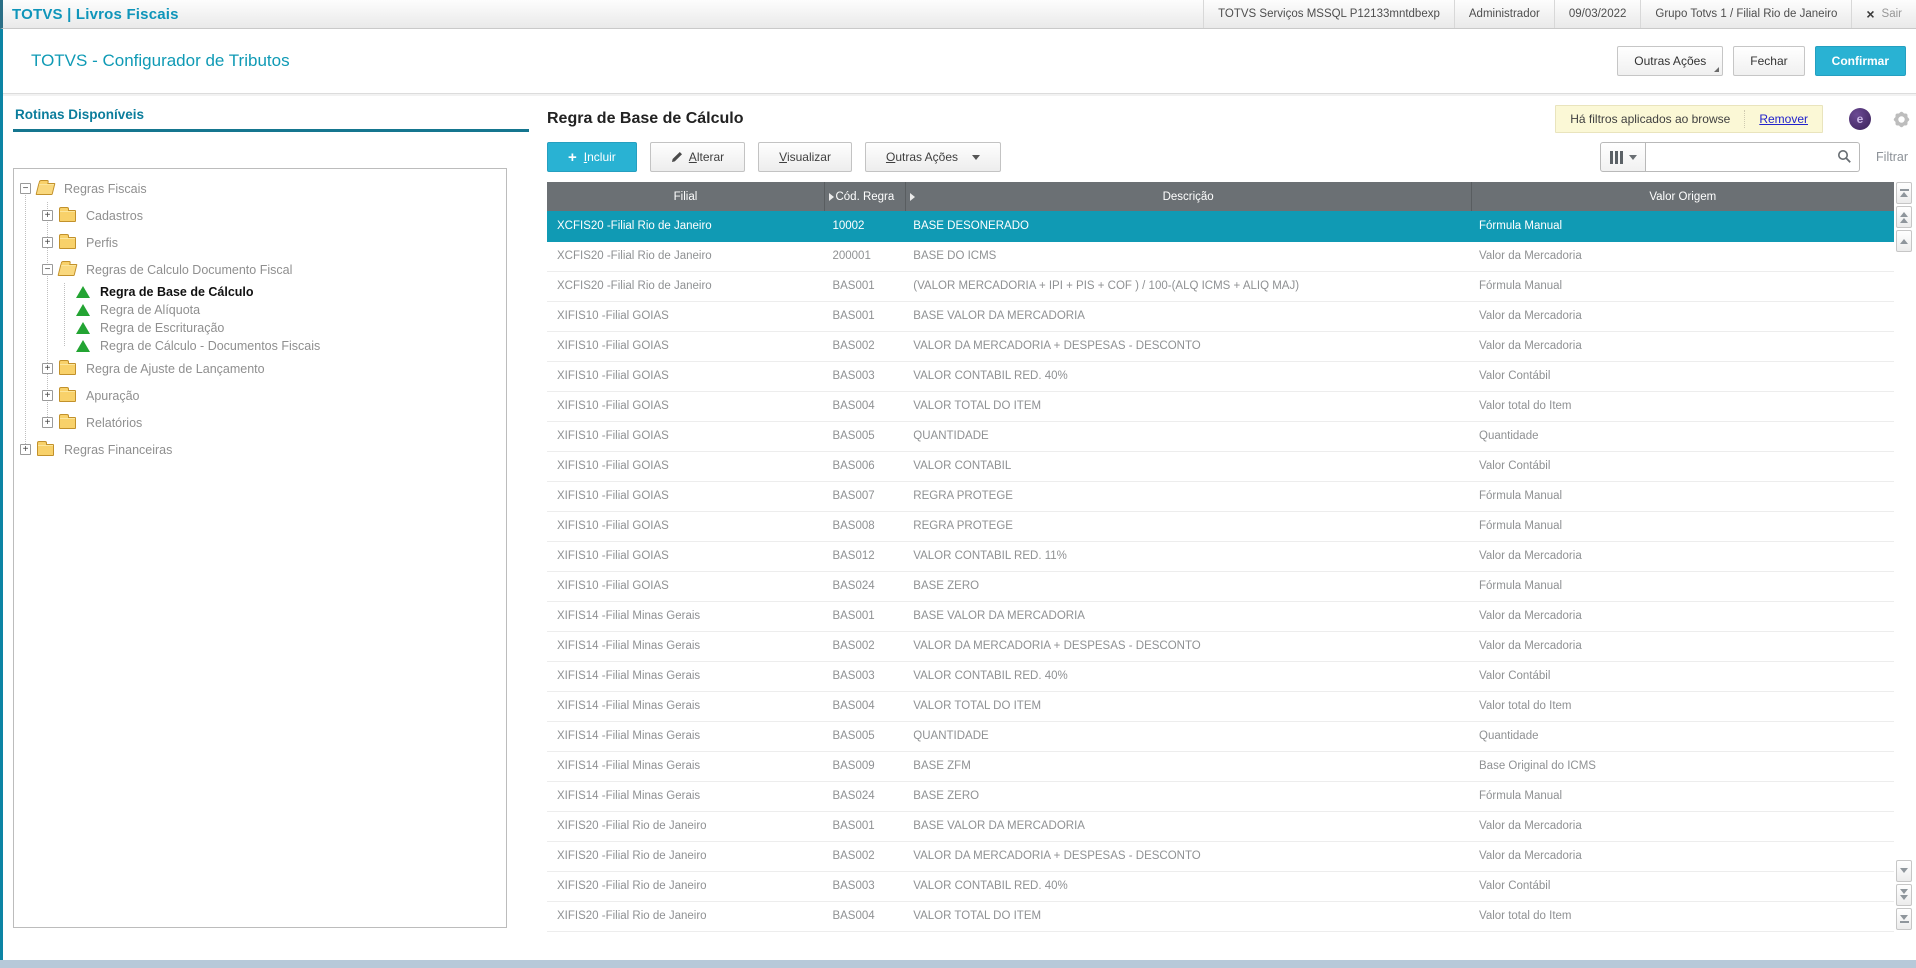 The image size is (1916, 968). Describe the element at coordinates (865, 466) in the screenshot. I see `cell-cod-regra: BAS006` at that location.